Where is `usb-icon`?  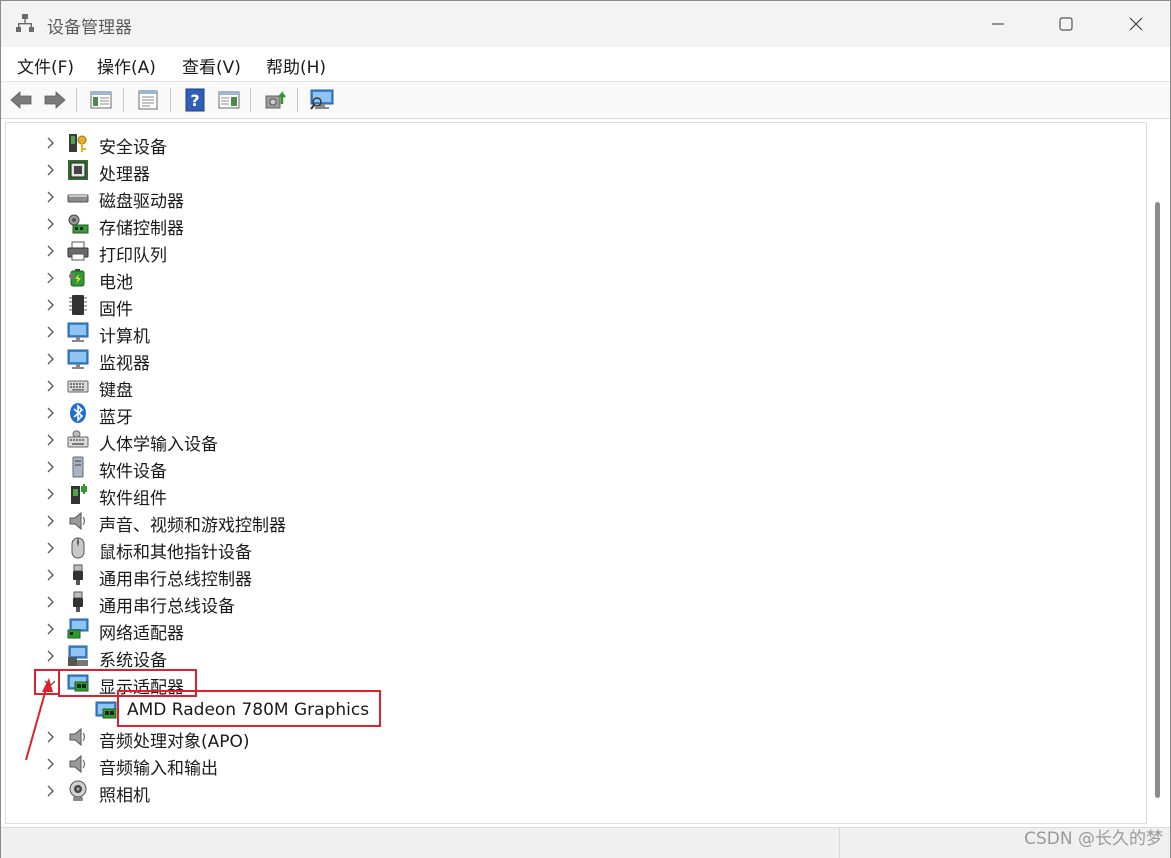
usb-icon is located at coordinates (78, 601).